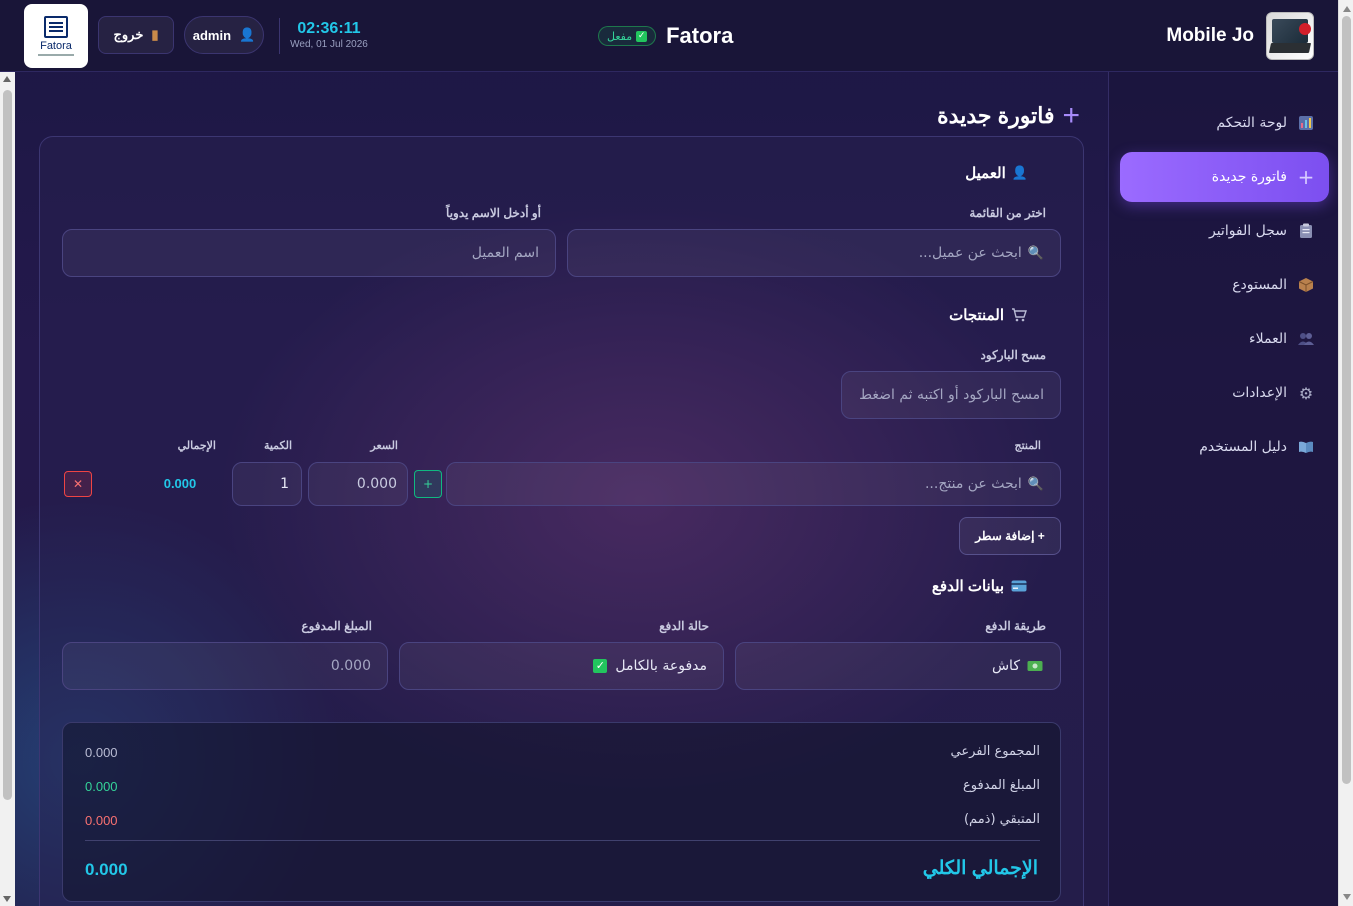 Image resolution: width=1353 pixels, height=906 pixels. I want to click on payment-method-value: كاش, so click(1005, 666).